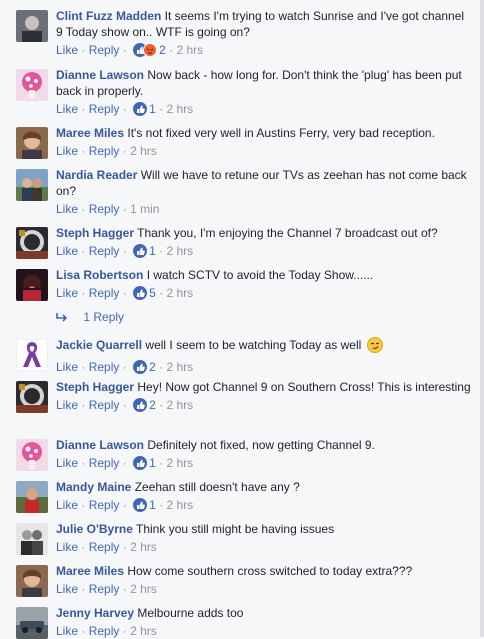 The image size is (484, 639). What do you see at coordinates (96, 175) in the screenshot?
I see `commenter-name: Nardia Reader` at bounding box center [96, 175].